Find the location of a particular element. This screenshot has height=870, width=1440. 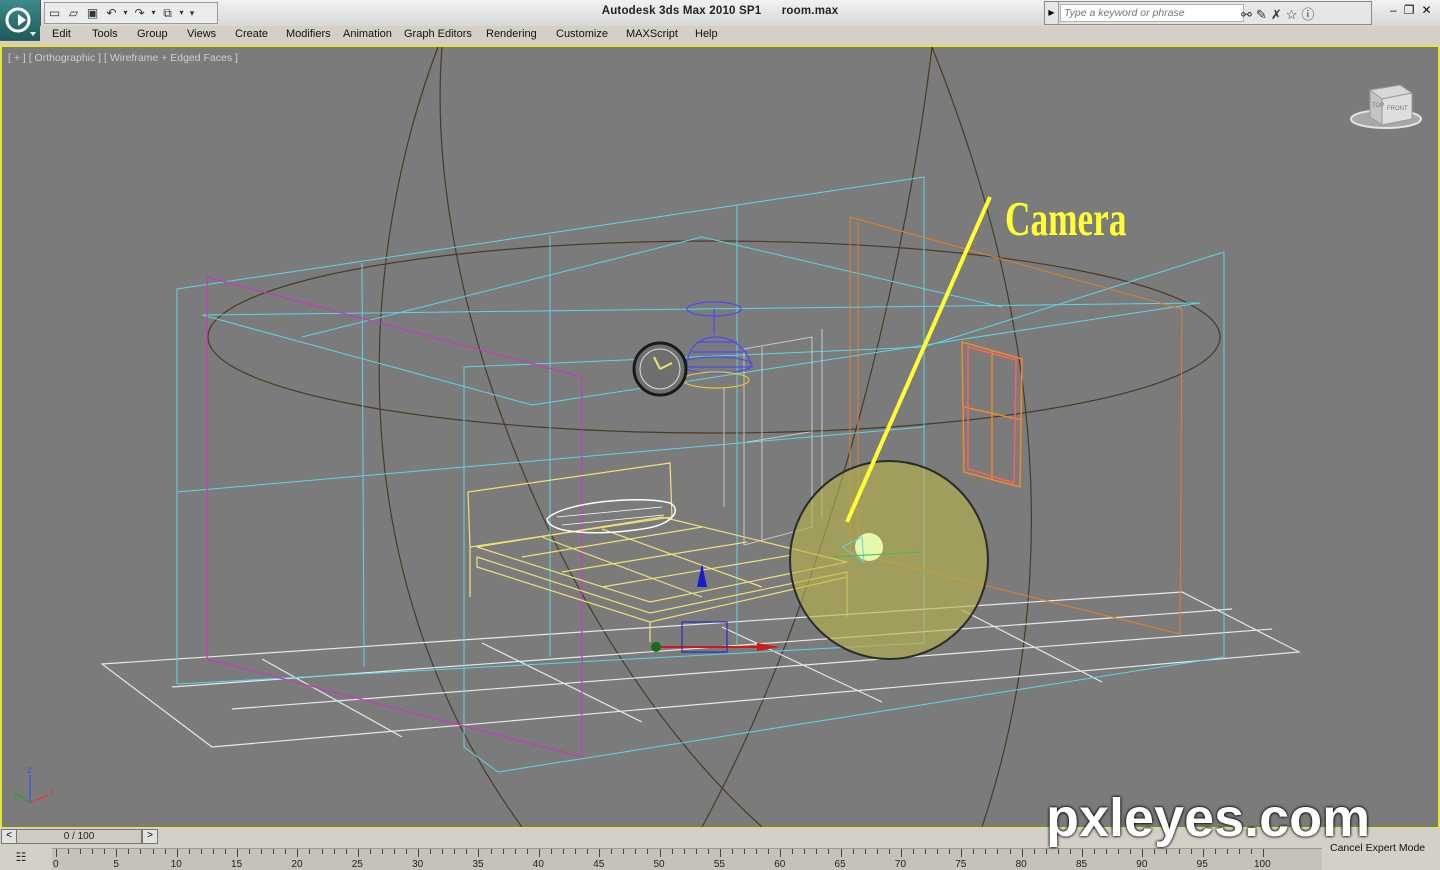

star-icon: ☆ is located at coordinates (1294, 14).